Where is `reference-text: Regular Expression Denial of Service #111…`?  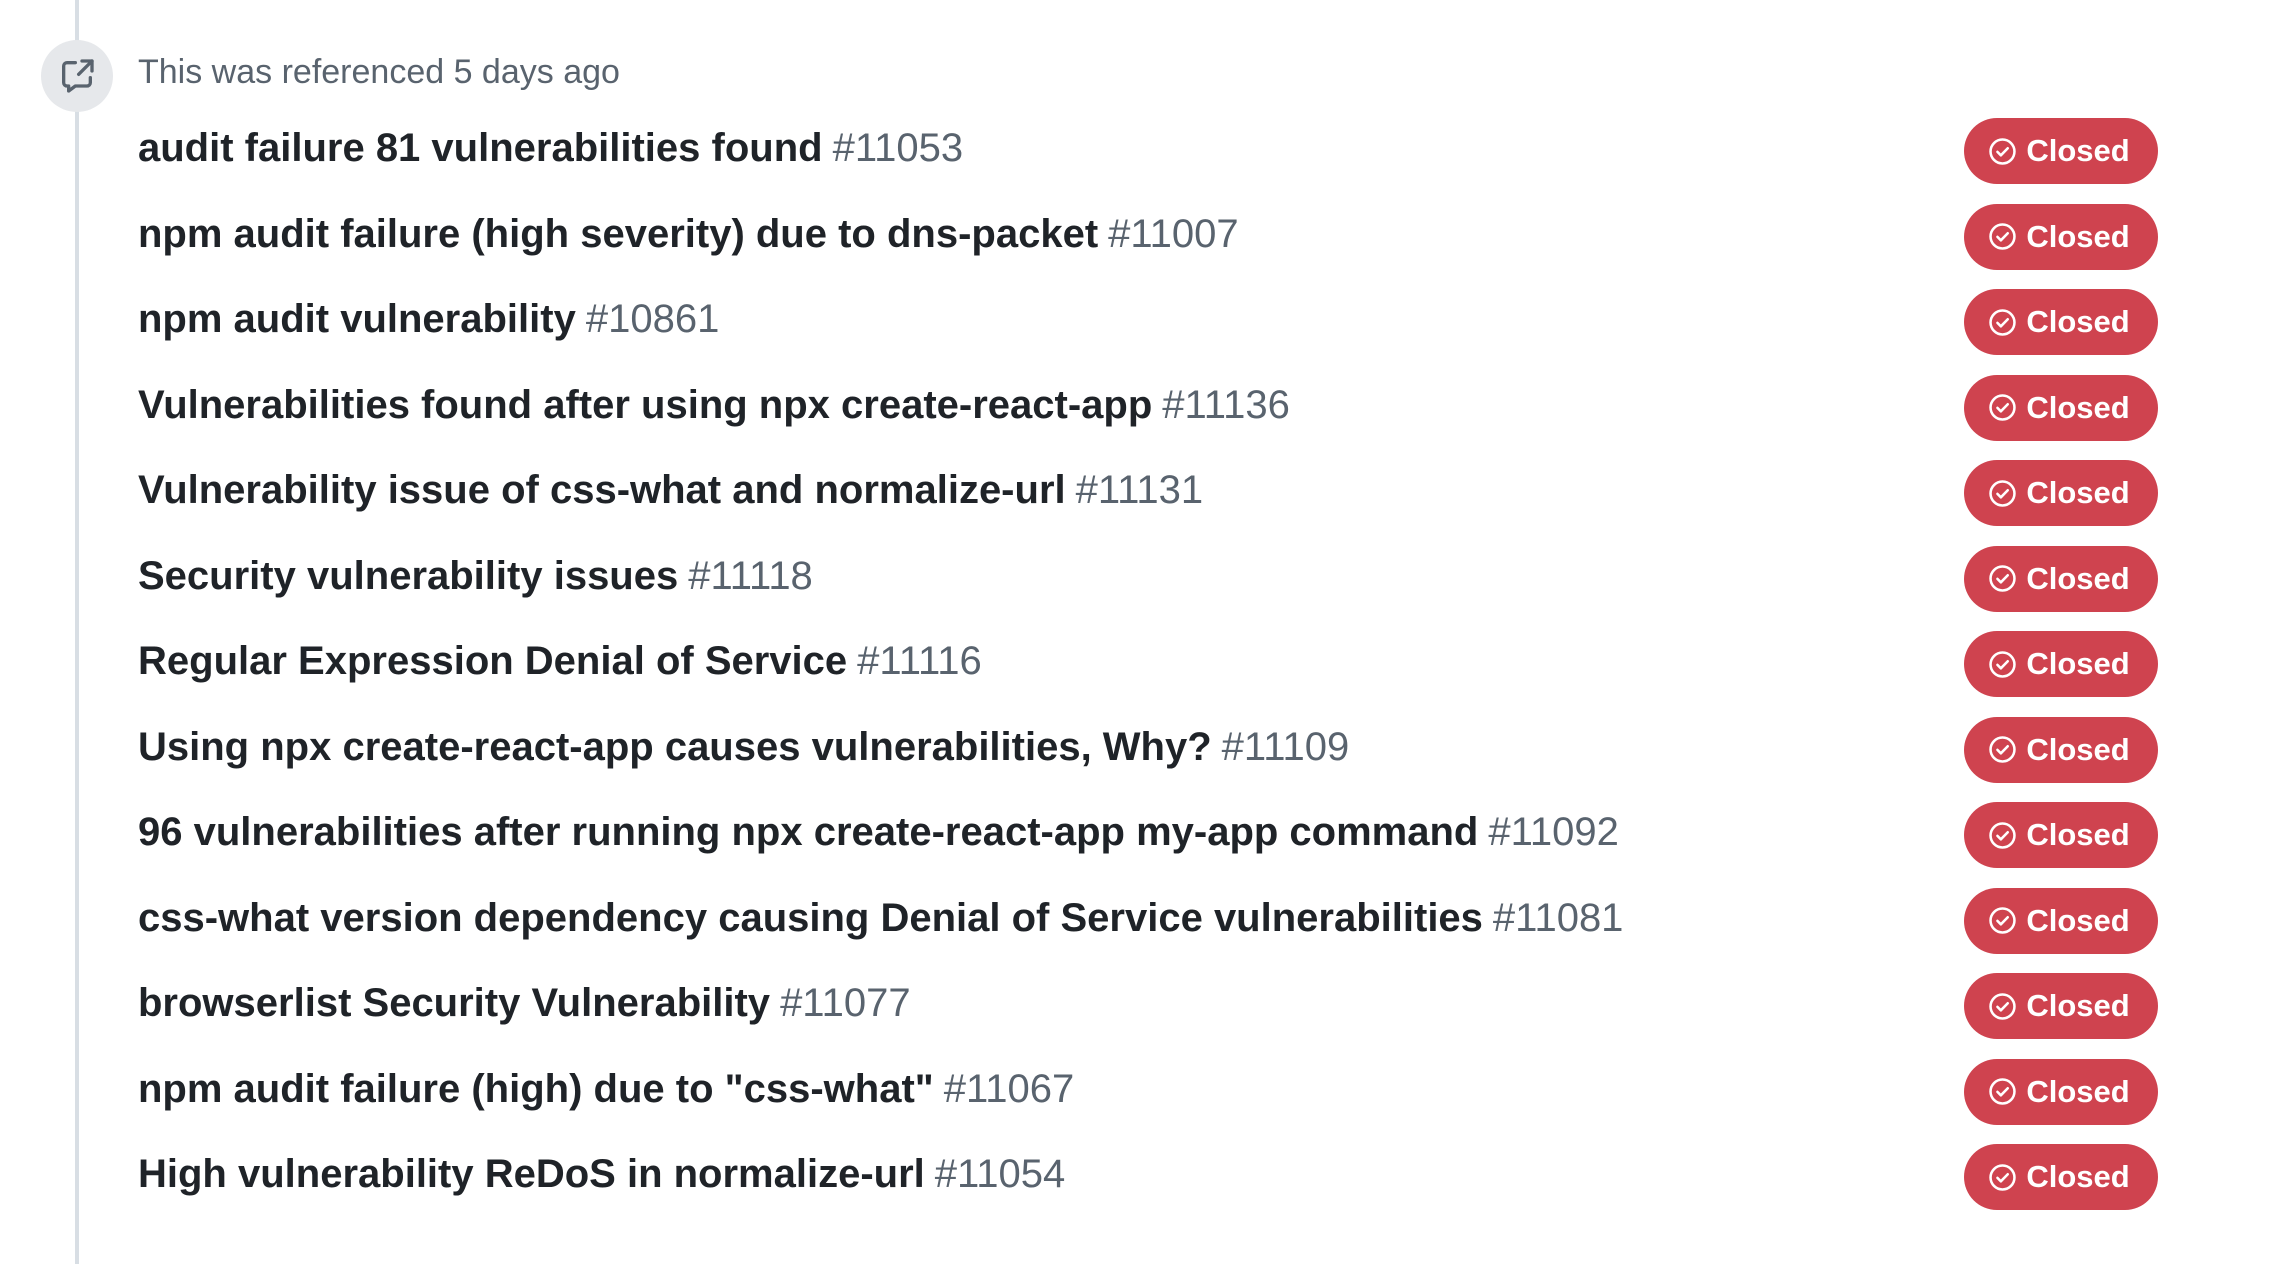
reference-text: Regular Expression Denial of Service #111… is located at coordinates (560, 661).